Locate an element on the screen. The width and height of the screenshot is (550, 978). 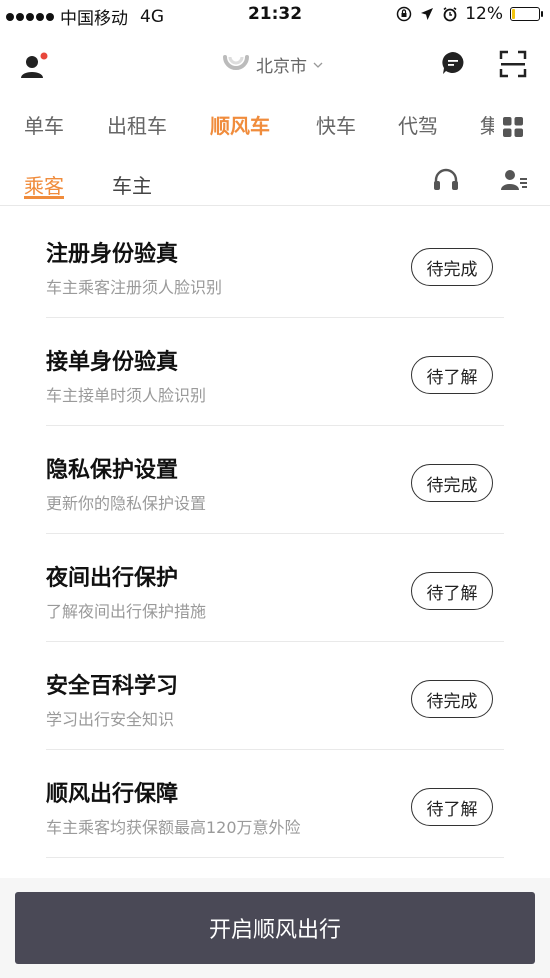
item-title: 顺风出行保障 is located at coordinates (112, 794).